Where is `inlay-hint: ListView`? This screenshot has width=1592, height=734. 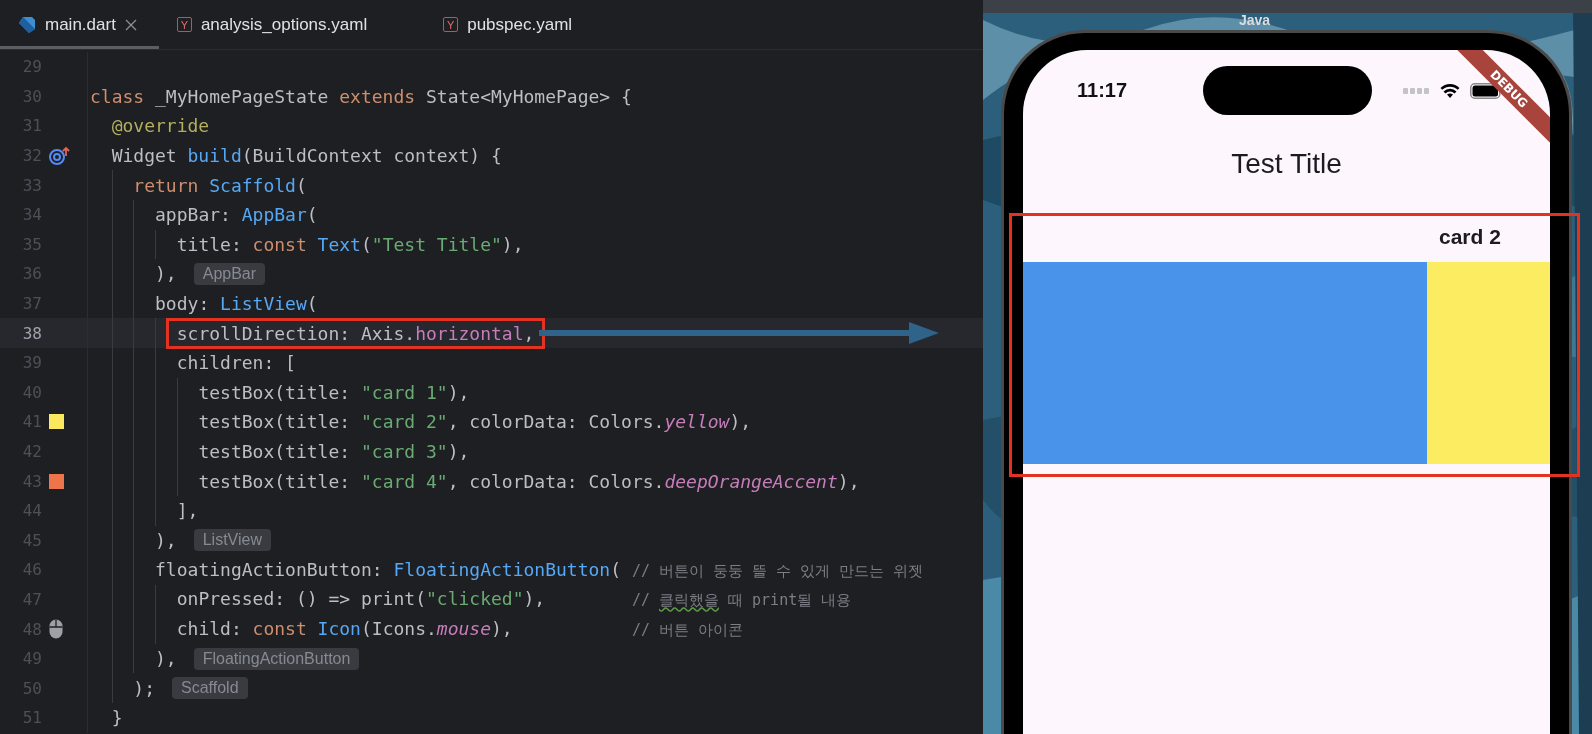
inlay-hint: ListView is located at coordinates (232, 540).